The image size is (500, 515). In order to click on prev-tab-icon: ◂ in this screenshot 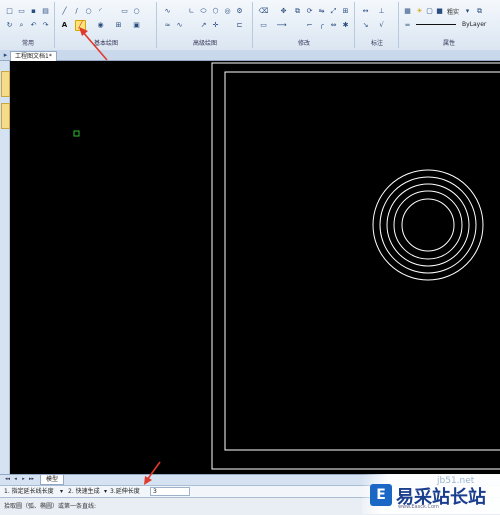, I will do `click(15, 479)`.